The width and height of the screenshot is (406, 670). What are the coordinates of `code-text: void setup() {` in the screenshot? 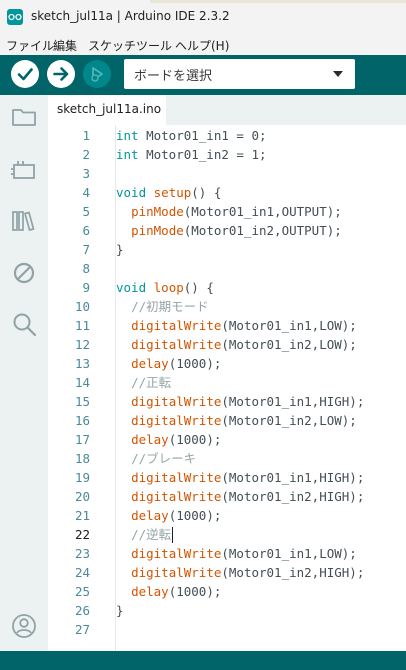 It's located at (169, 192).